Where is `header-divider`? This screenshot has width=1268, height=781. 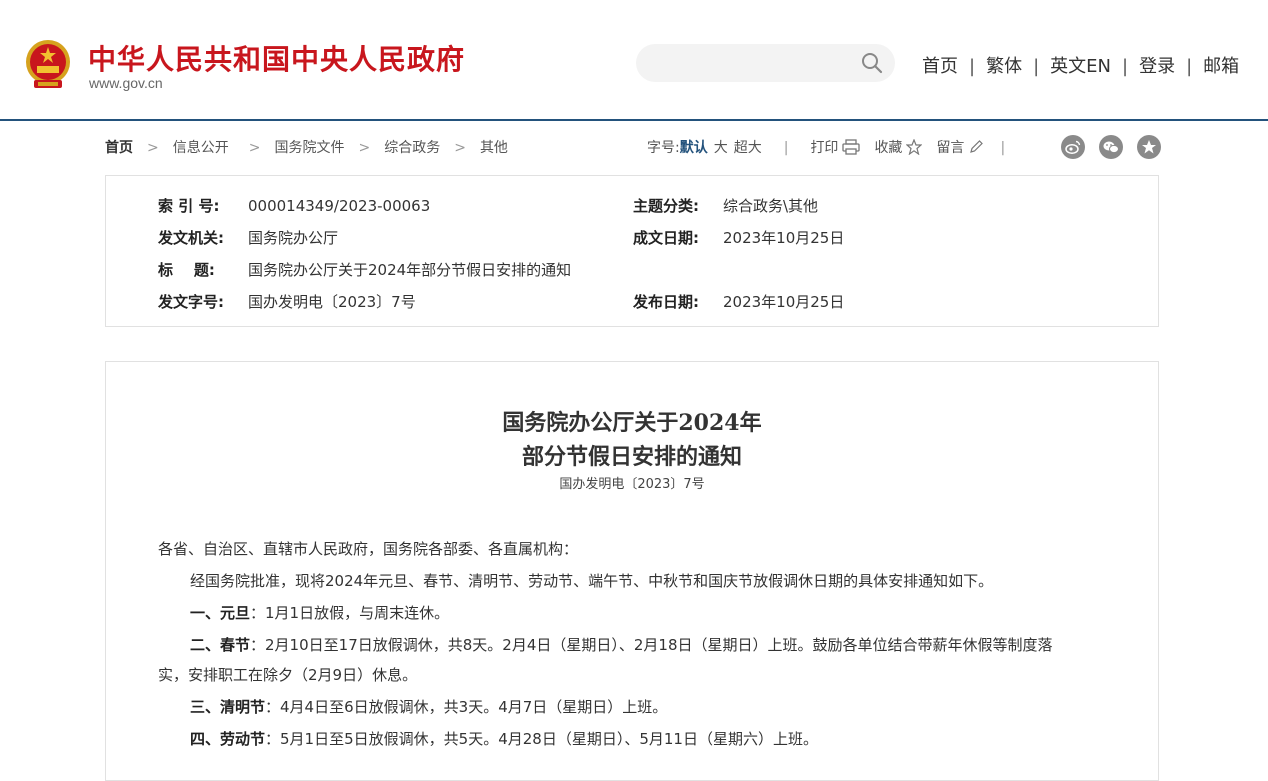 header-divider is located at coordinates (634, 120).